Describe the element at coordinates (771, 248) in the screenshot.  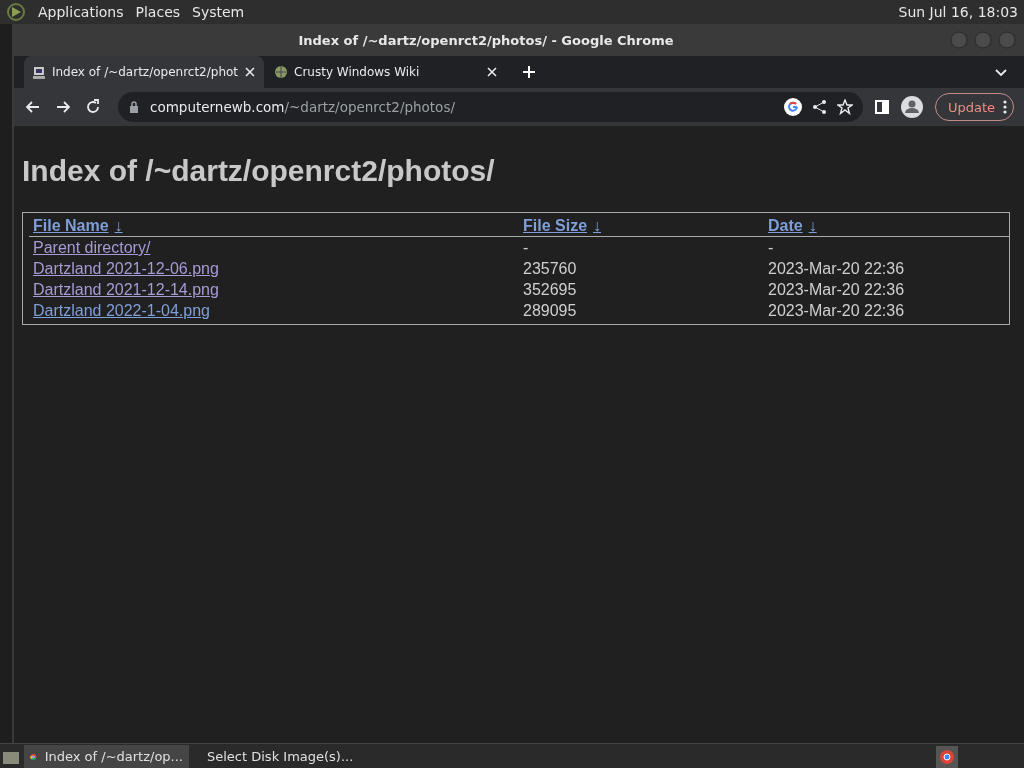
I see `date-cell-text: -` at that location.